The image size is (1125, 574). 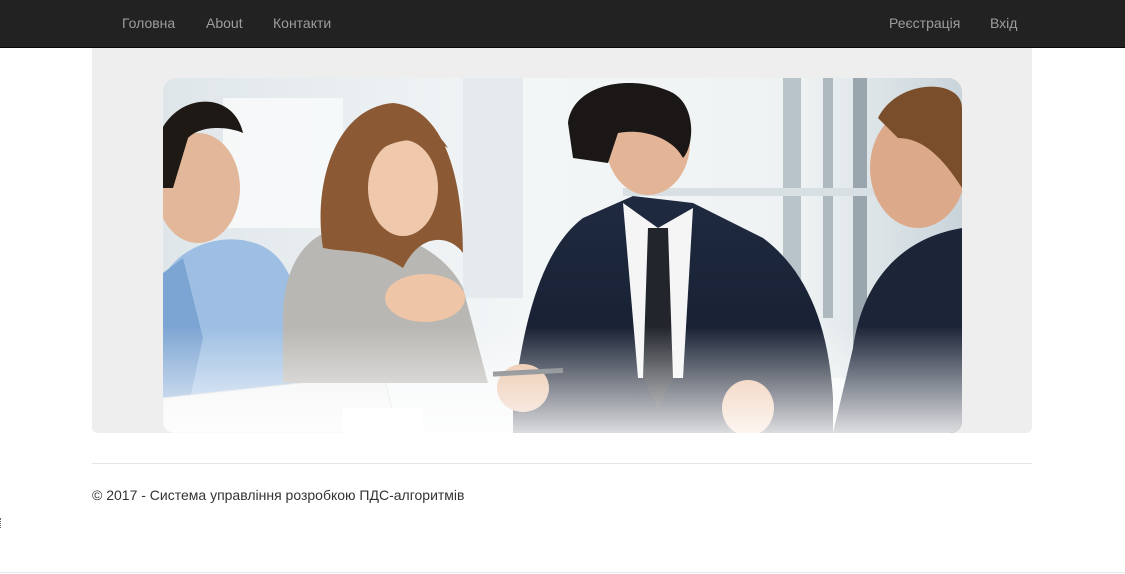 I want to click on nav-link-about: About, so click(x=224, y=23).